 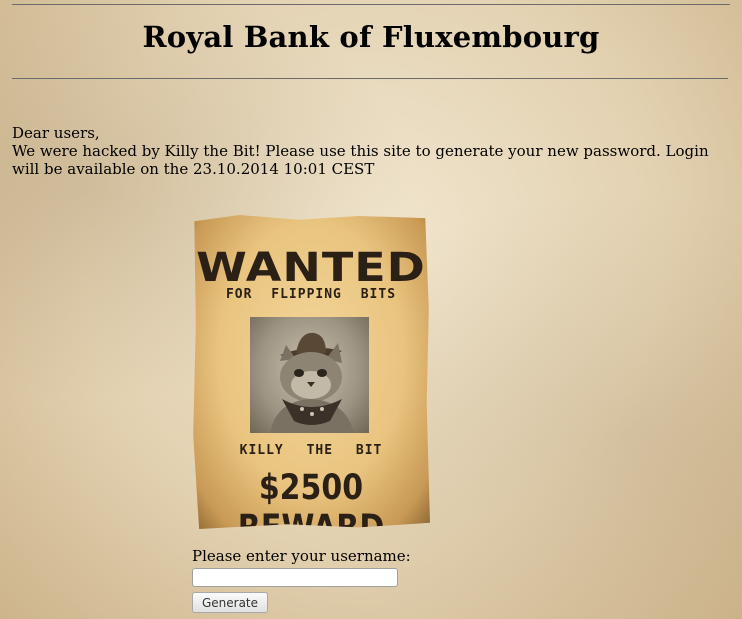 I want to click on cat-cowboy-icon, so click(x=312, y=382).